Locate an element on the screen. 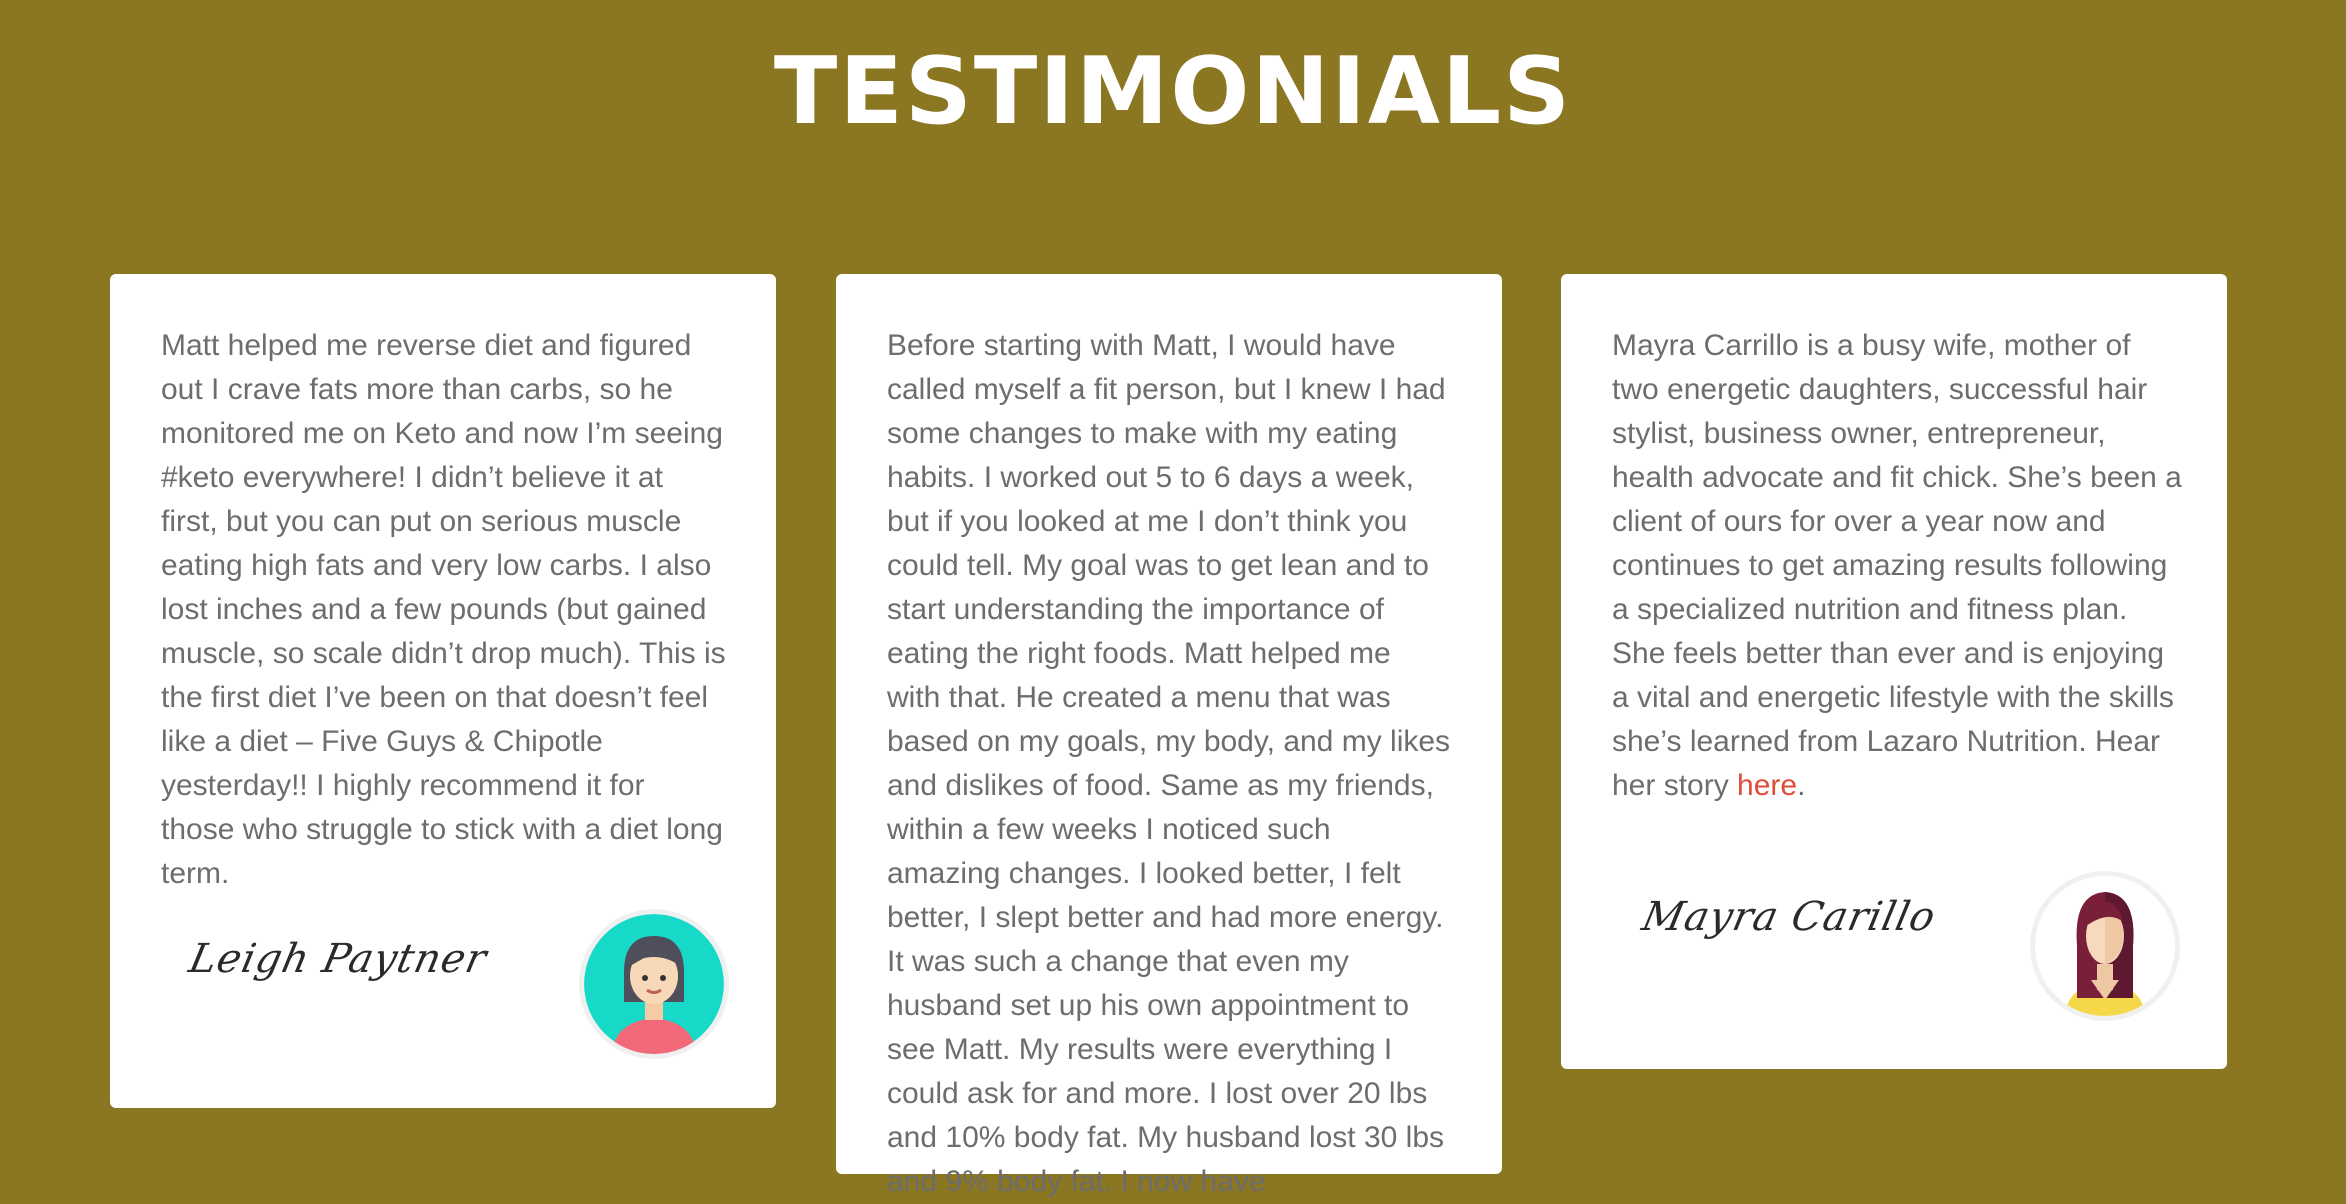 The image size is (2346, 1204). signature: Mayra Carillo is located at coordinates (1789, 917).